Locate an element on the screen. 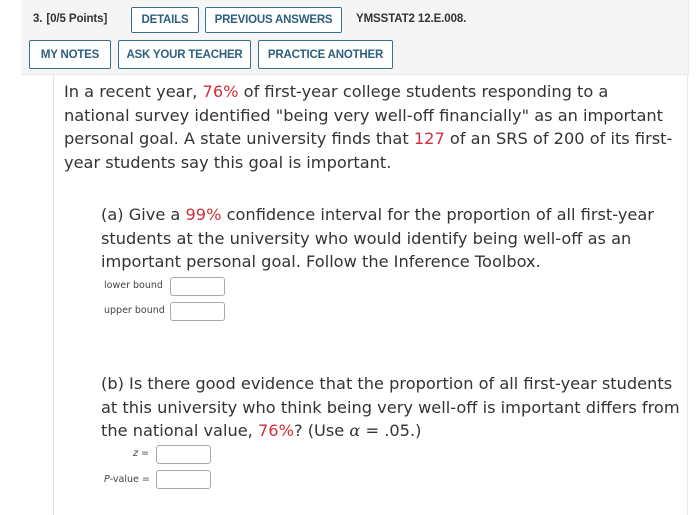 The width and height of the screenshot is (700, 515). details-button: DETAILS is located at coordinates (165, 20).